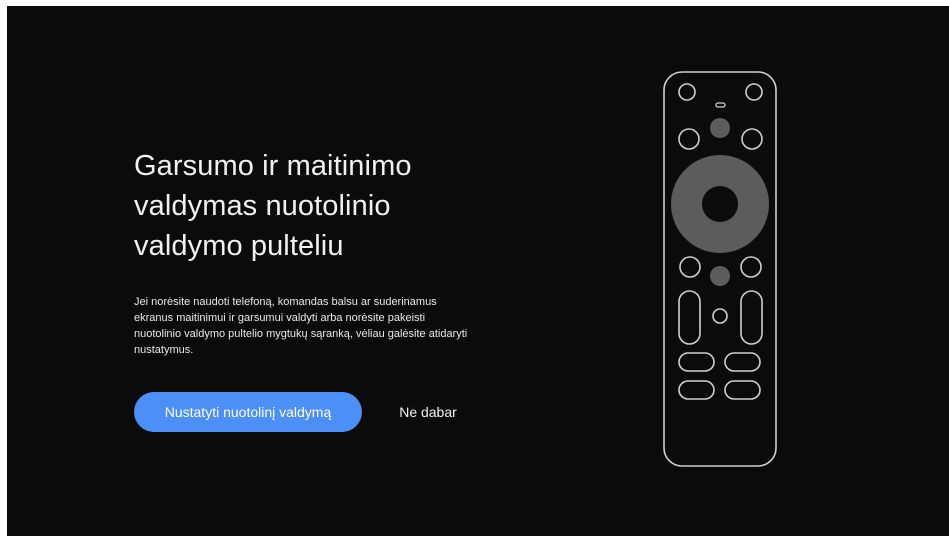 The height and width of the screenshot is (541, 949). I want to click on assistant-button-icon, so click(720, 128).